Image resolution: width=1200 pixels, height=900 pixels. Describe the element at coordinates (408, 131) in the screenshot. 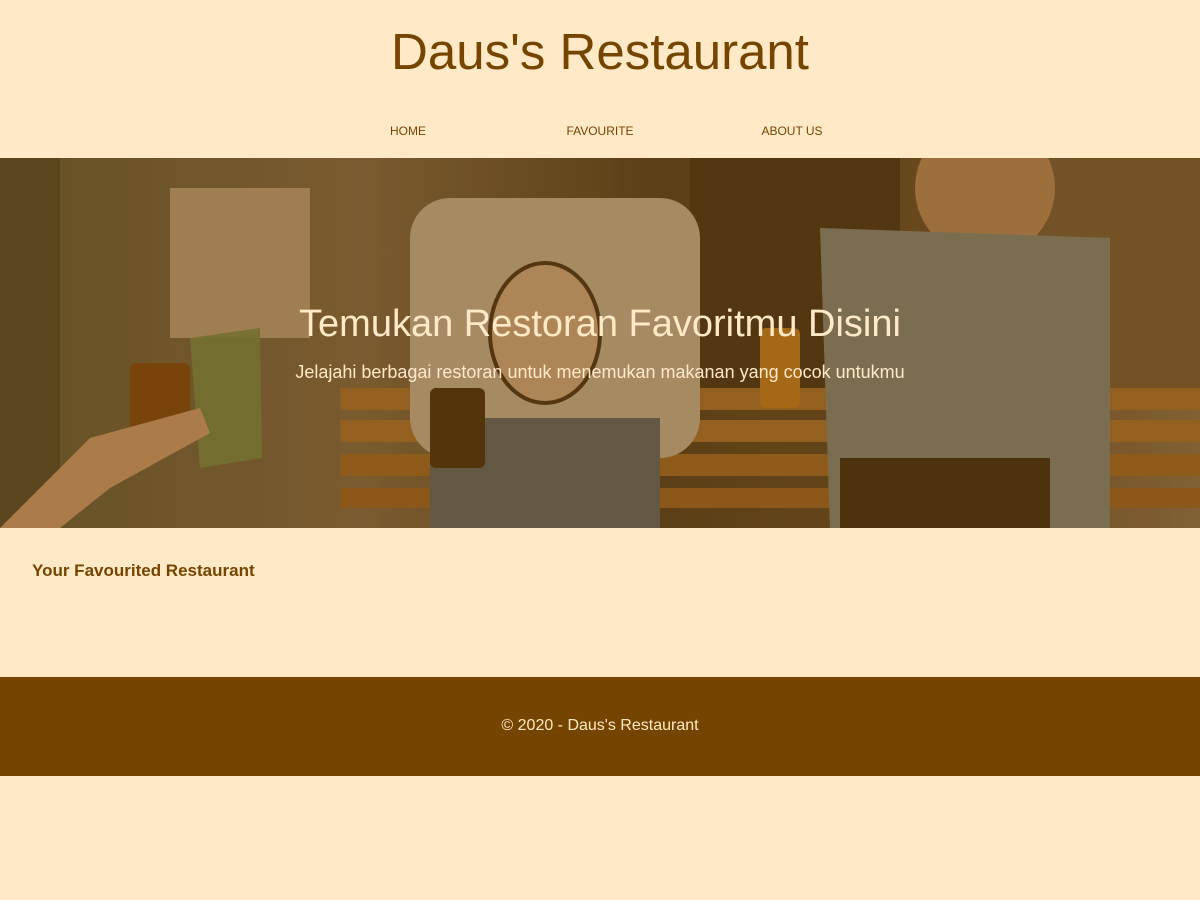

I see `nav-link-home: HOME` at that location.